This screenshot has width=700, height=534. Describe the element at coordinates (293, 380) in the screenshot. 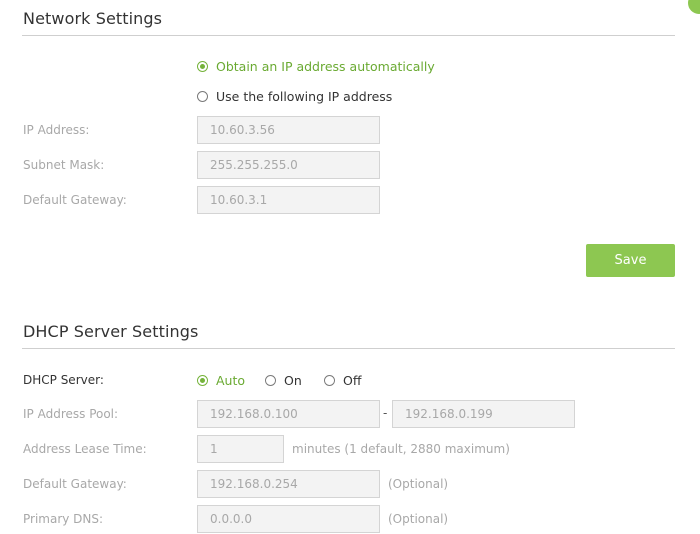

I see `radio-label-dhcp-on: On` at that location.